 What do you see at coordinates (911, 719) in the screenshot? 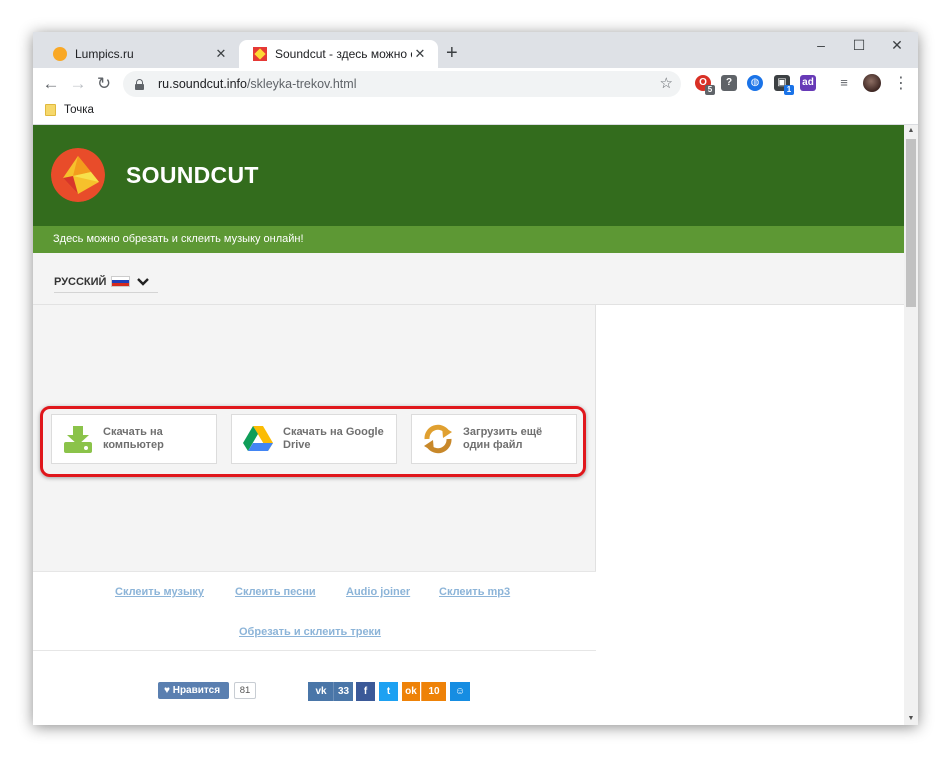
I see `scroll-down-arrow-icon: ▼` at bounding box center [911, 719].